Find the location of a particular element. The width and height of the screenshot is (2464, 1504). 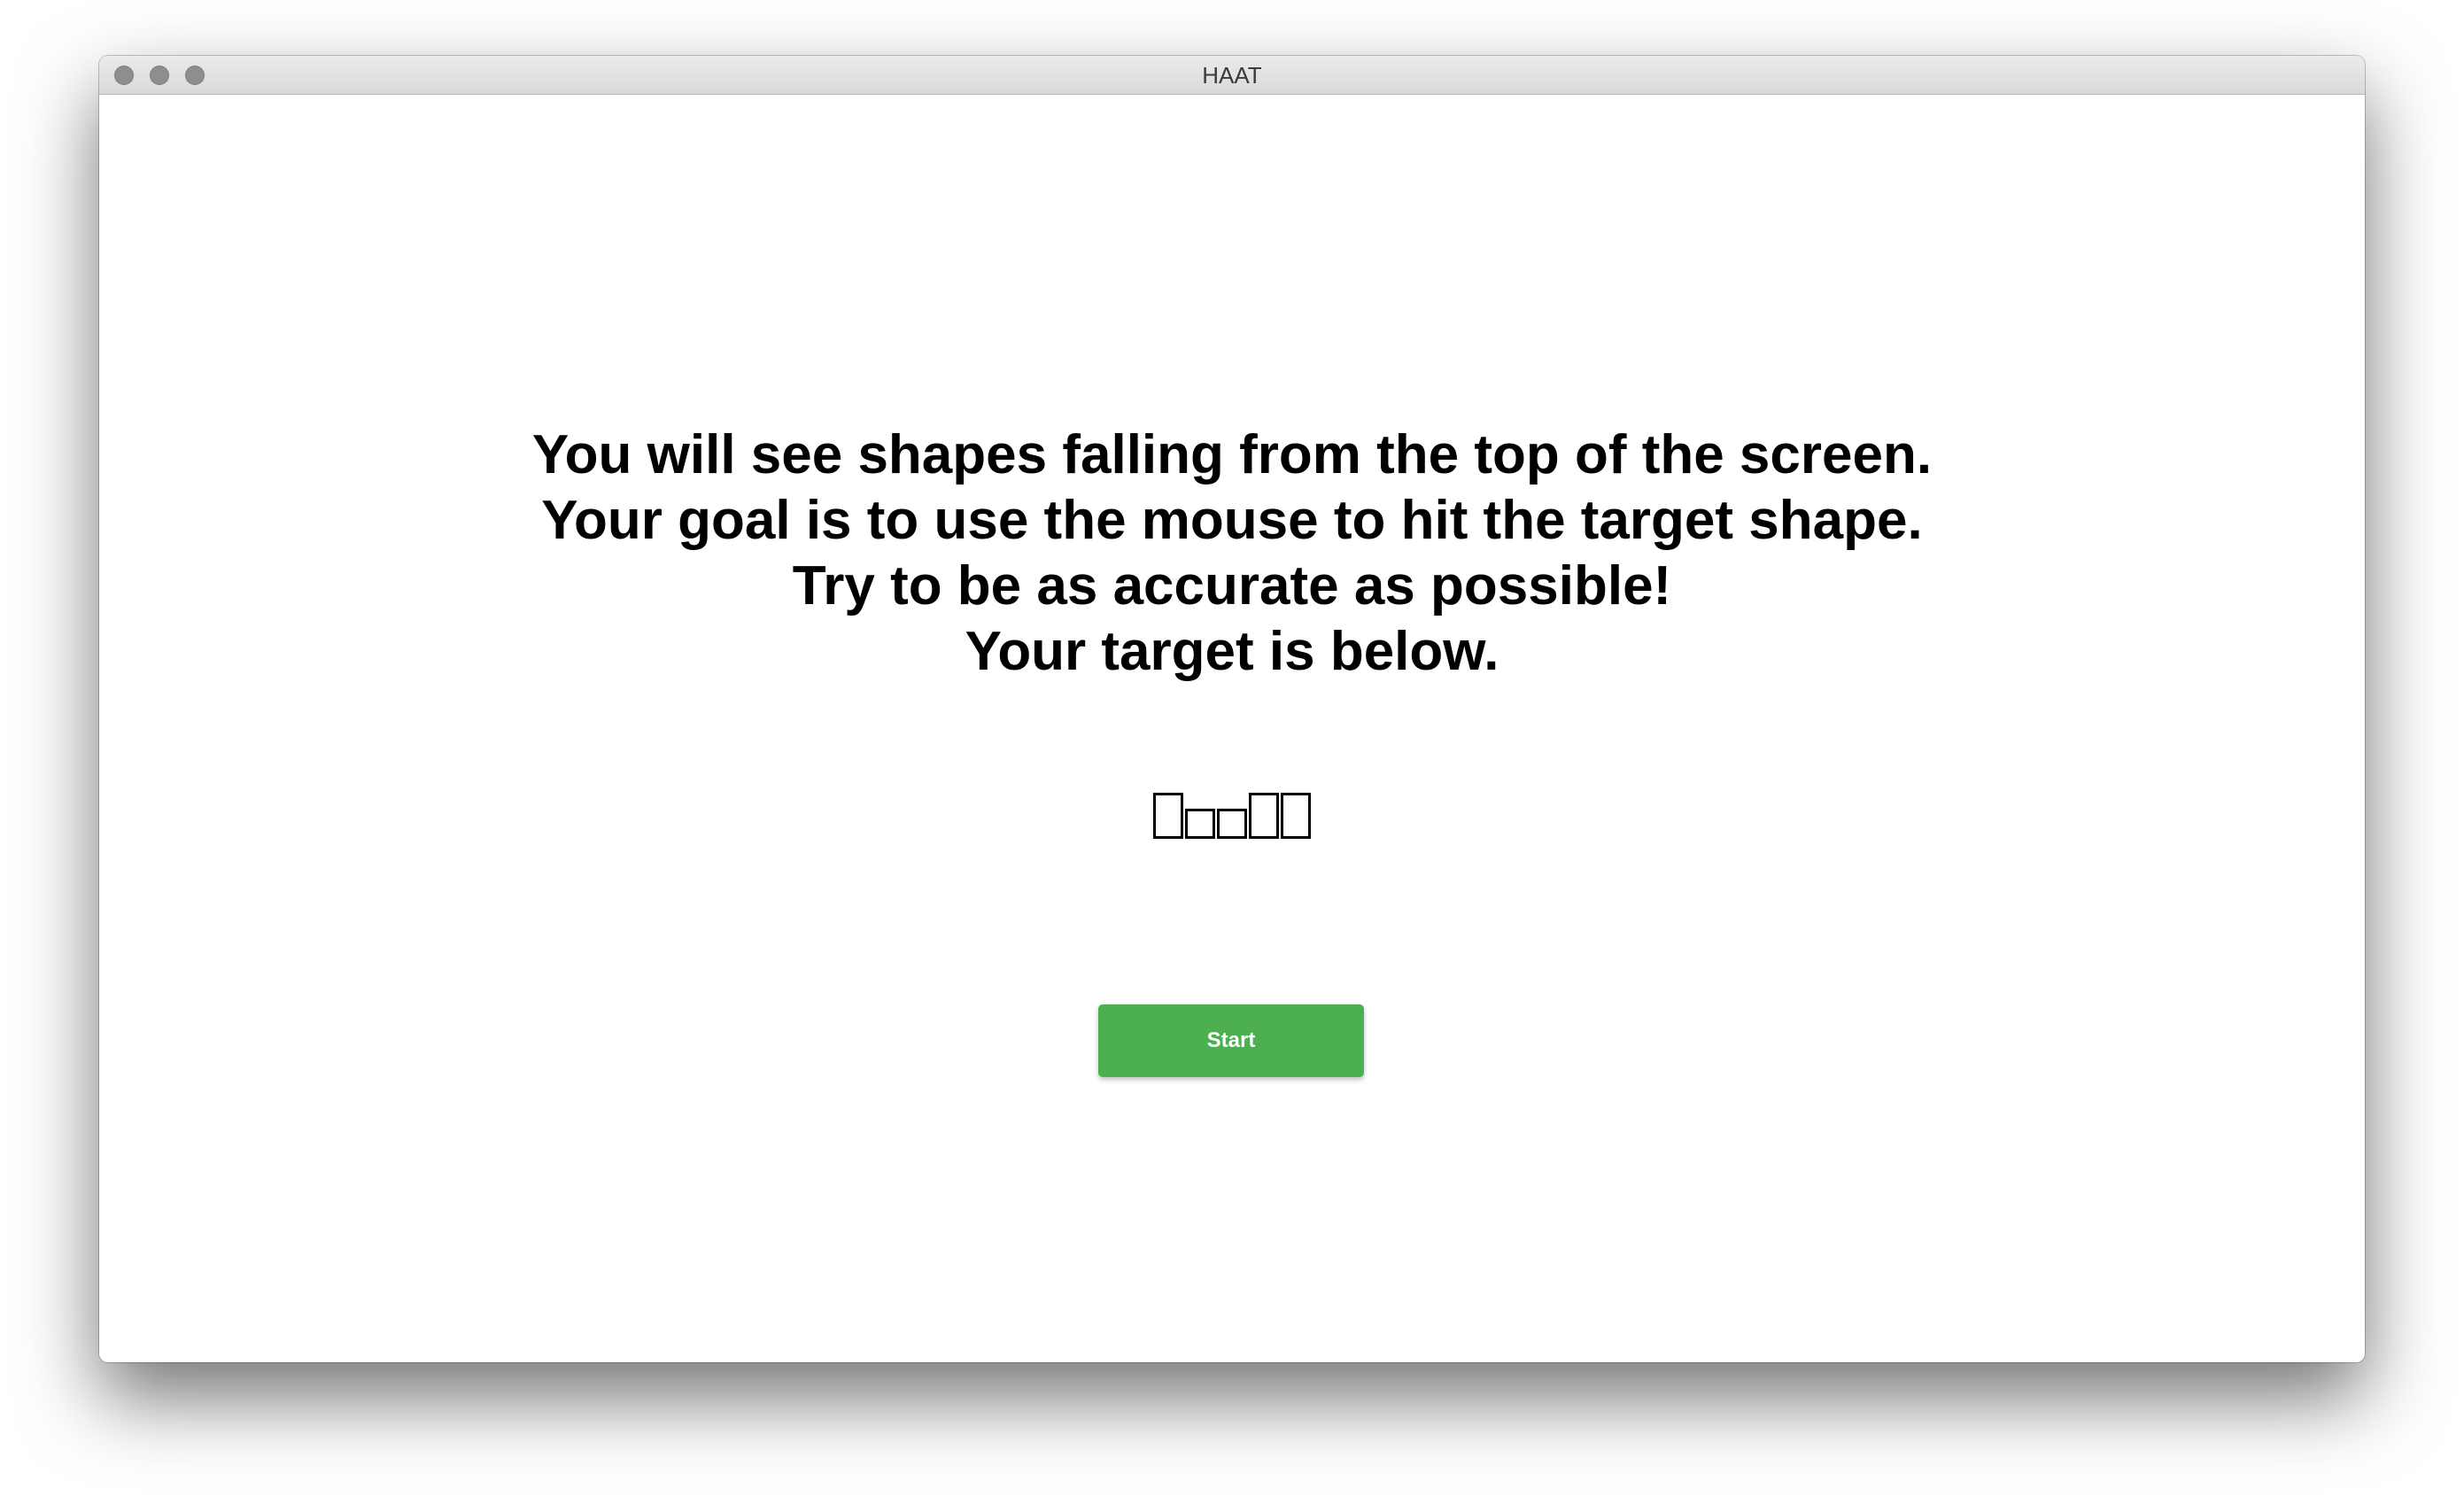

title-bar: HAAT is located at coordinates (1232, 75).